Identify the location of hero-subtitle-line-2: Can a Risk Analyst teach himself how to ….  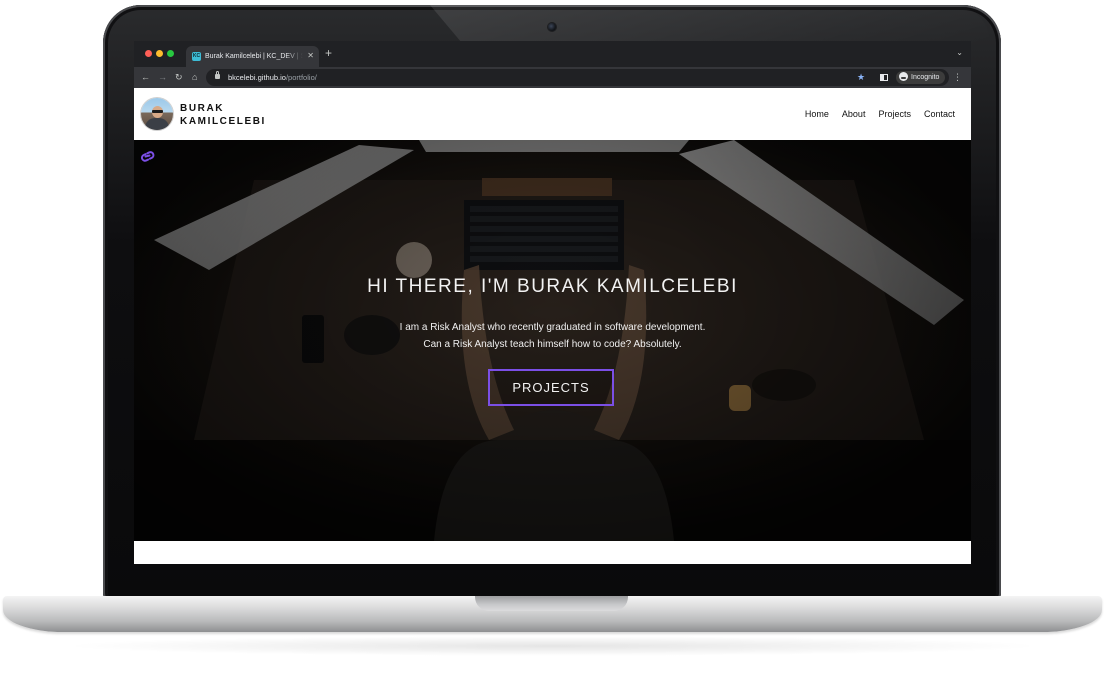
(552, 344).